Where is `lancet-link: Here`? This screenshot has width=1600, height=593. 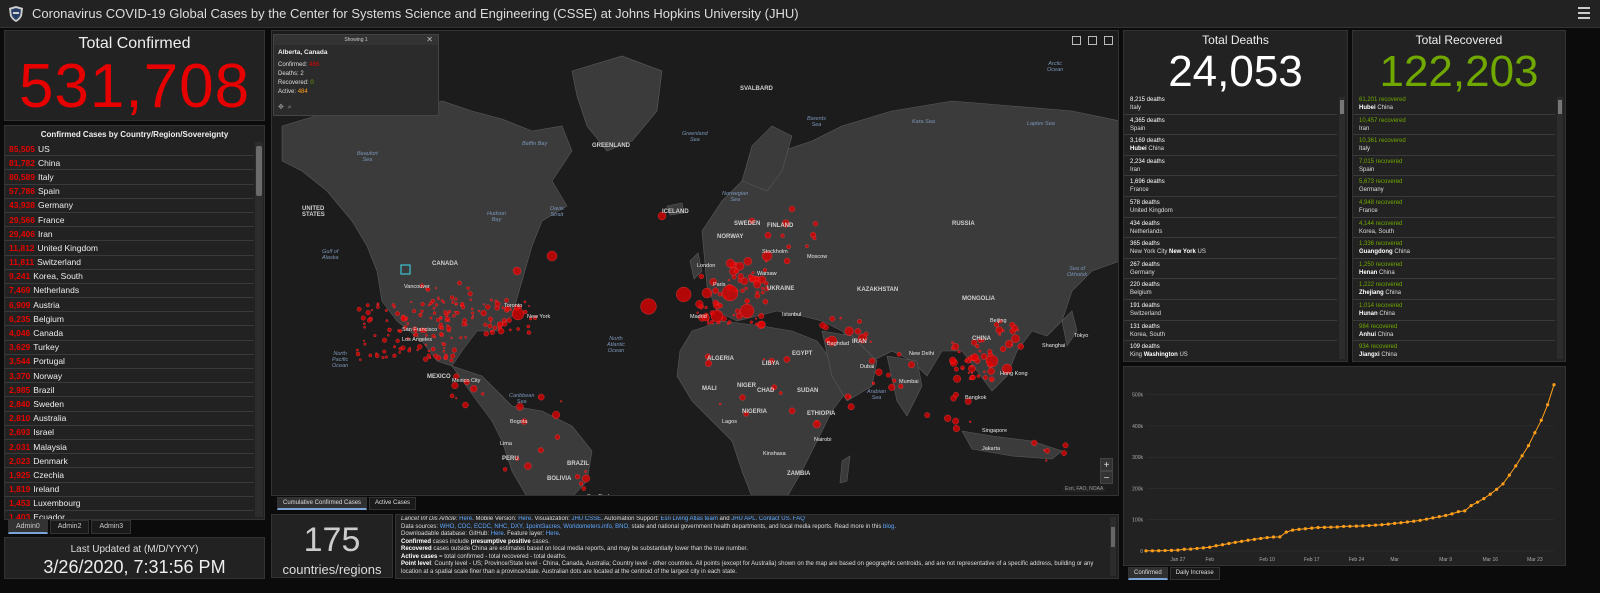 lancet-link: Here is located at coordinates (465, 519).